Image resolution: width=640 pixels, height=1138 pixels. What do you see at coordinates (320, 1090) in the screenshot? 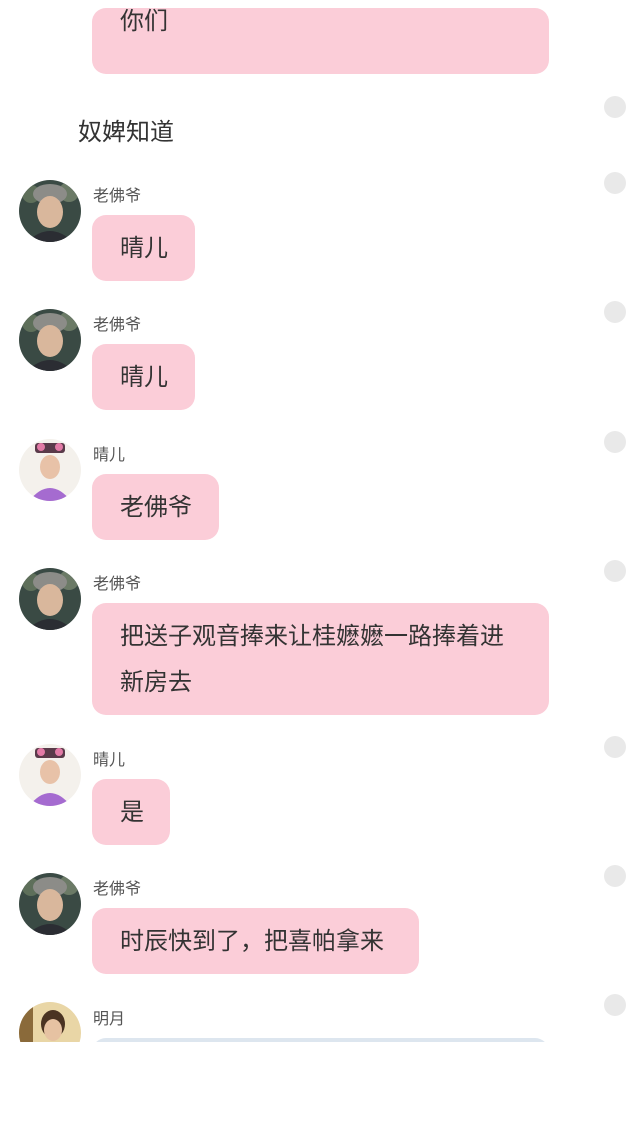
I see `bottom-blank-area` at bounding box center [320, 1090].